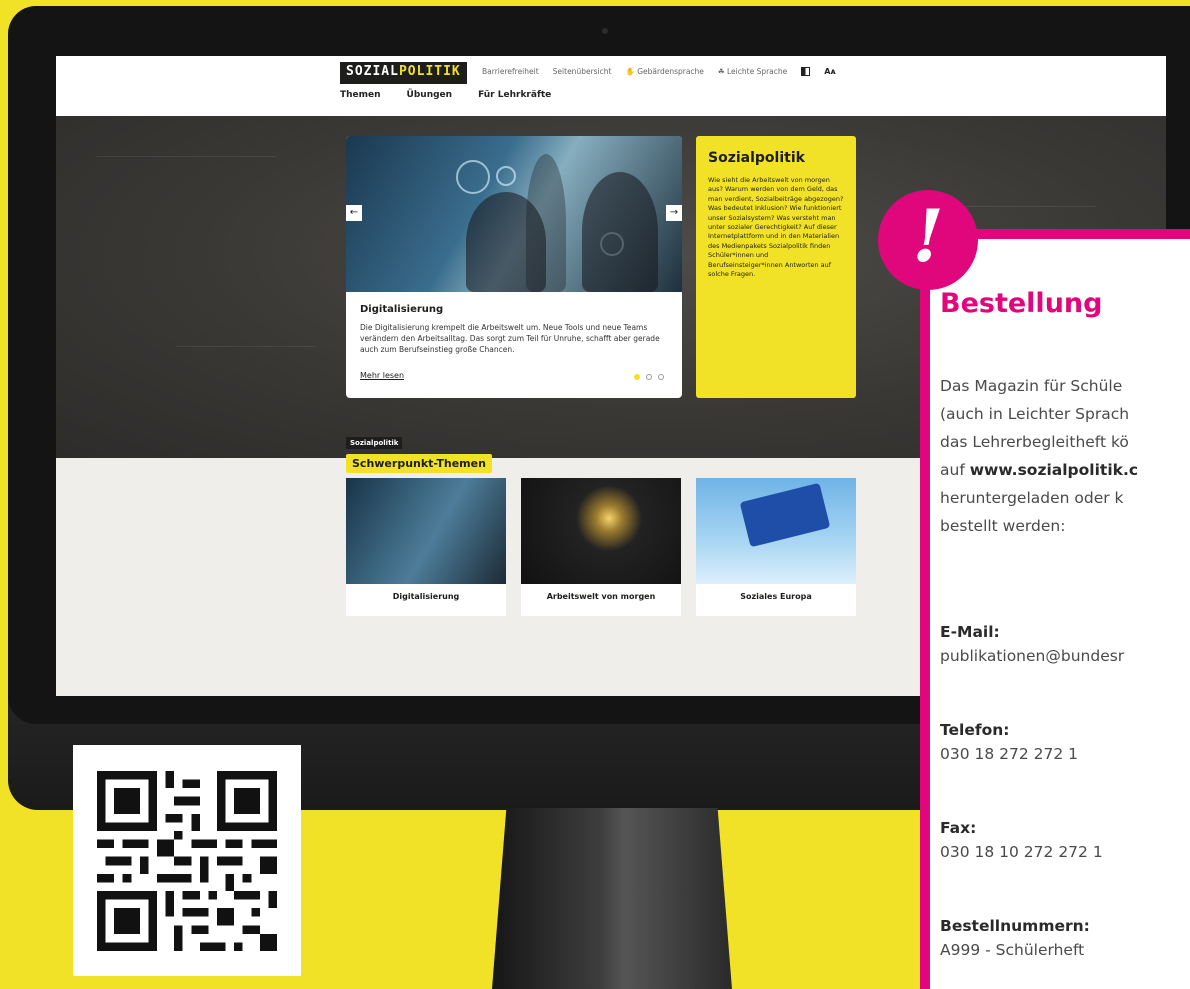 This screenshot has width=1190, height=989. Describe the element at coordinates (776, 596) in the screenshot. I see `topic-label: Soziales Europa` at that location.